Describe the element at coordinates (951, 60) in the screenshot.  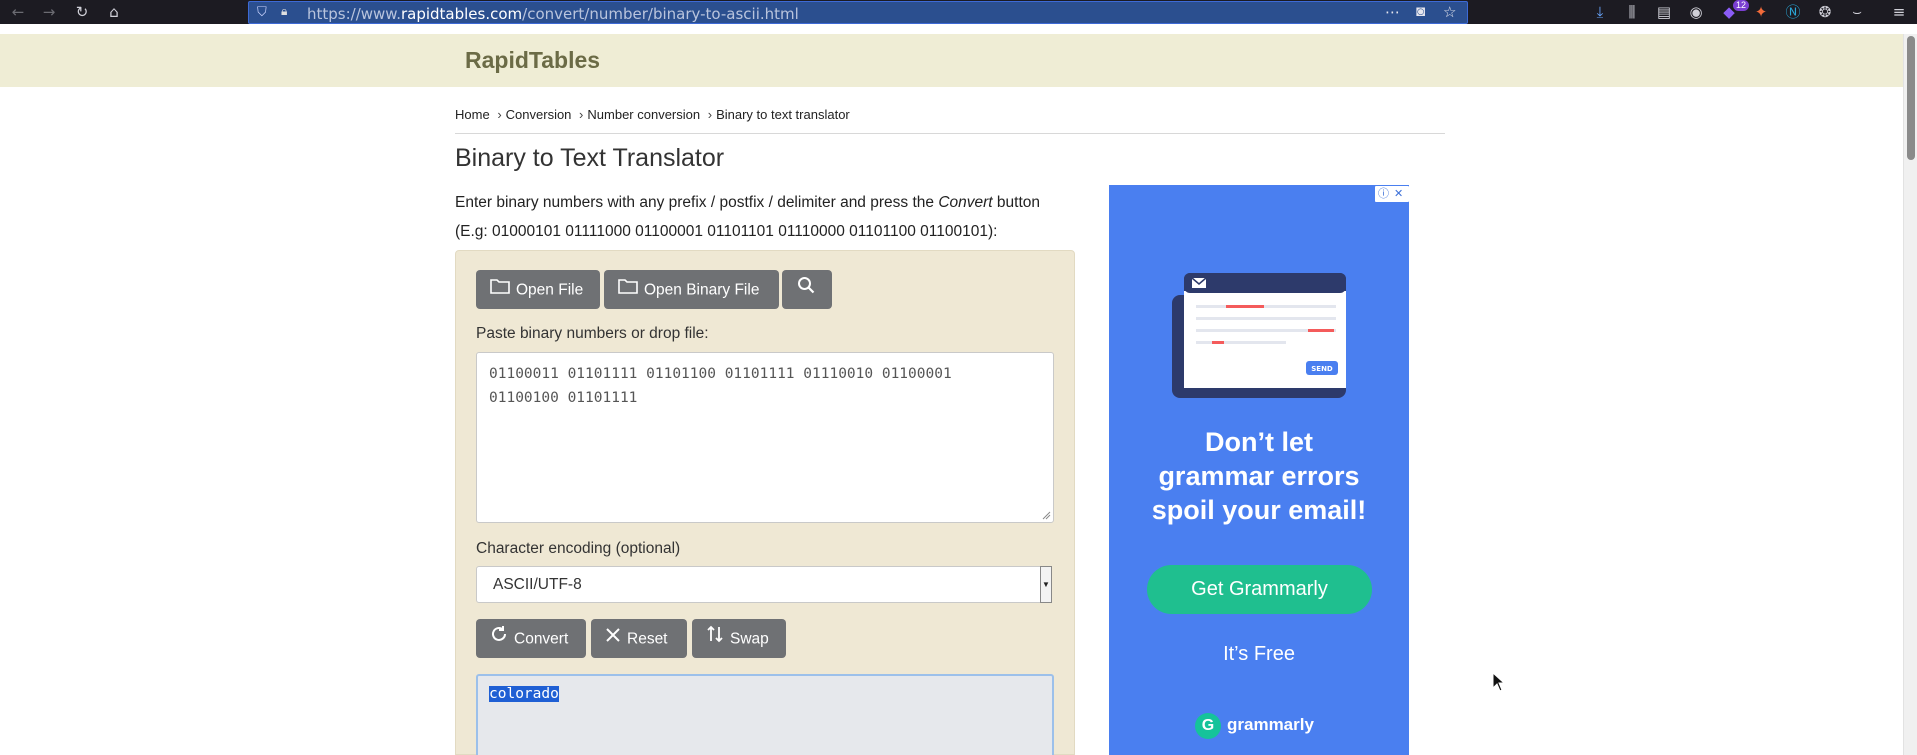
I see `site-header: RapidTables` at that location.